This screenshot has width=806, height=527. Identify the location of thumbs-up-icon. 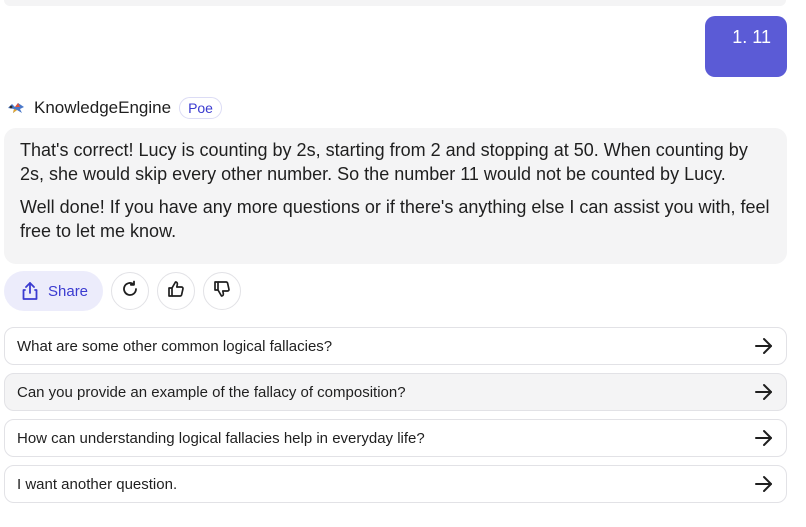
(176, 291).